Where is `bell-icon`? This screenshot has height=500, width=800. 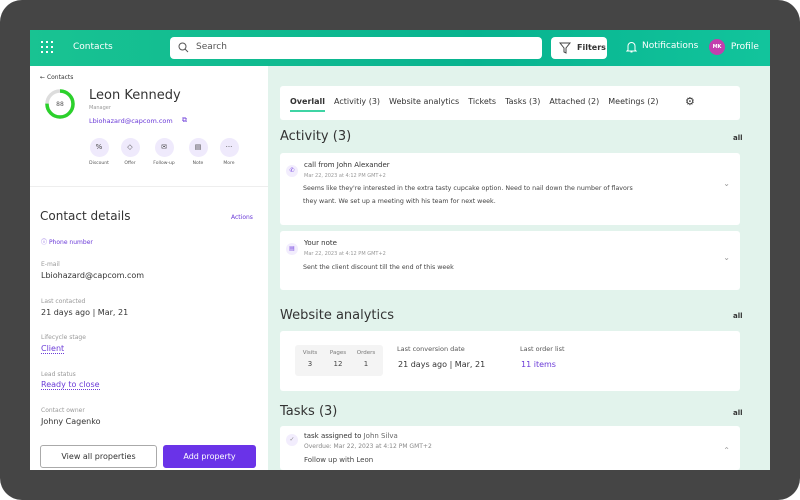 bell-icon is located at coordinates (631, 47).